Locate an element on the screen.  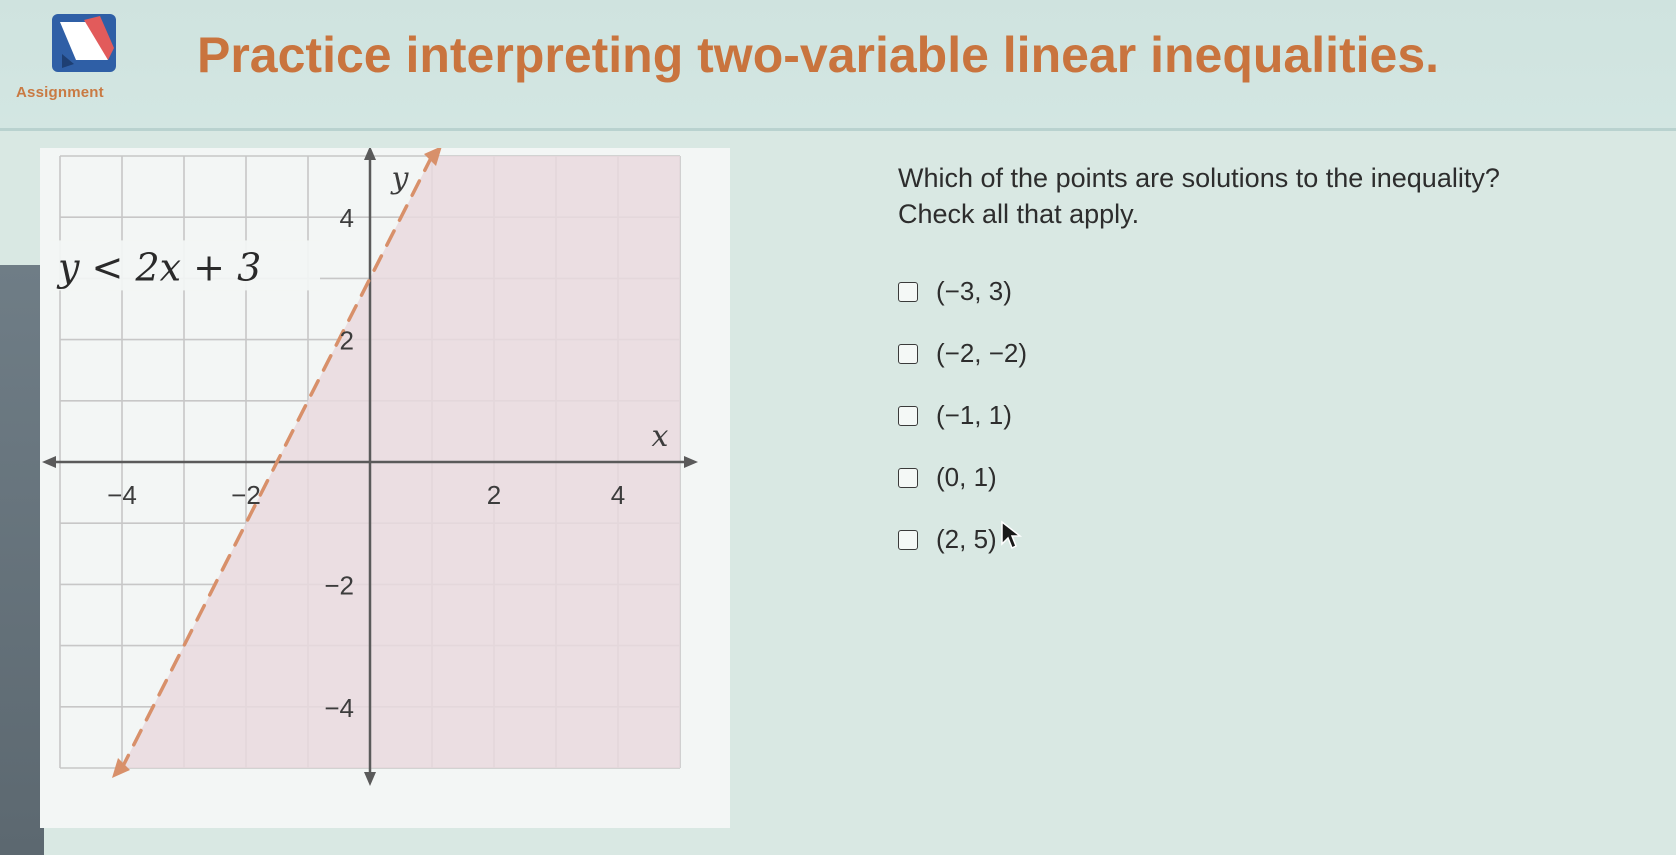
option-2-5: (2, 5) is located at coordinates (1048, 540).